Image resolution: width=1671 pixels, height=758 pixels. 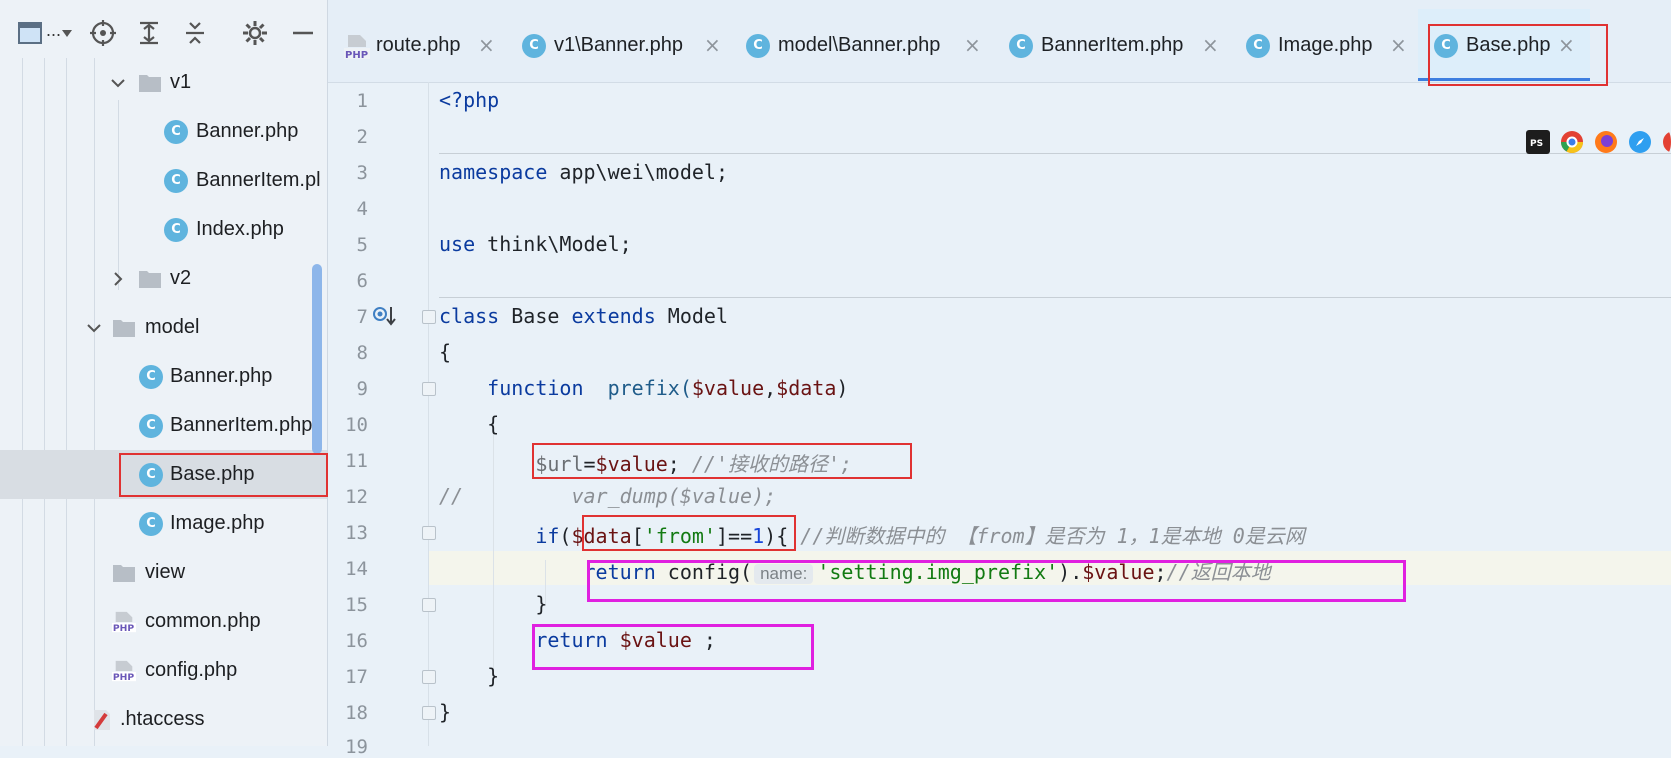 What do you see at coordinates (362, 209) in the screenshot?
I see `line-number: 4` at bounding box center [362, 209].